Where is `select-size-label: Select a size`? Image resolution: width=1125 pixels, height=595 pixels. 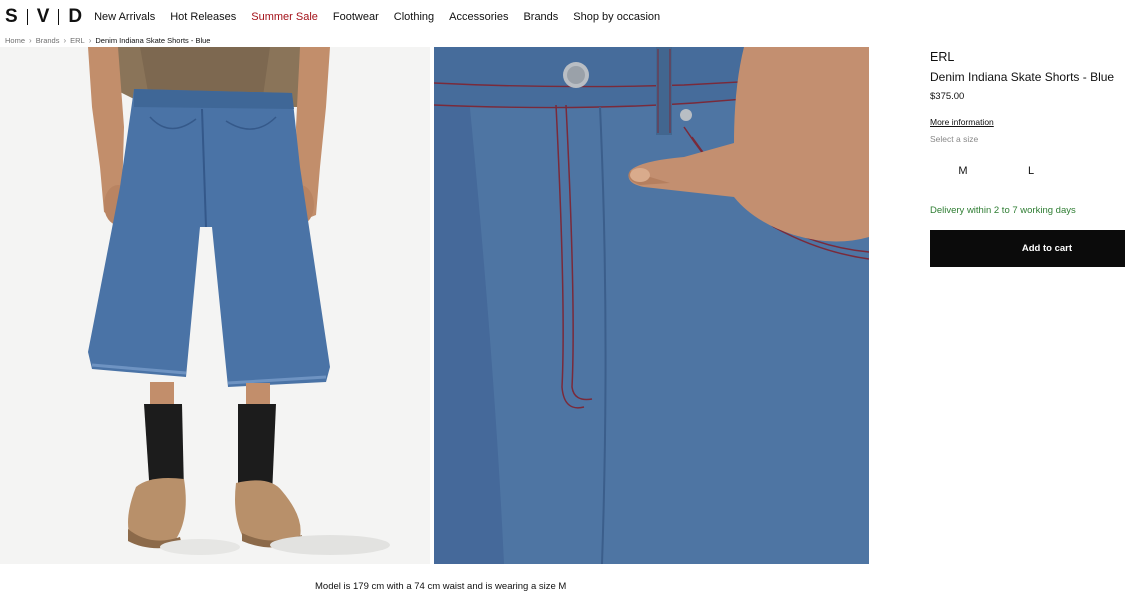
select-size-label: Select a size is located at coordinates (954, 139).